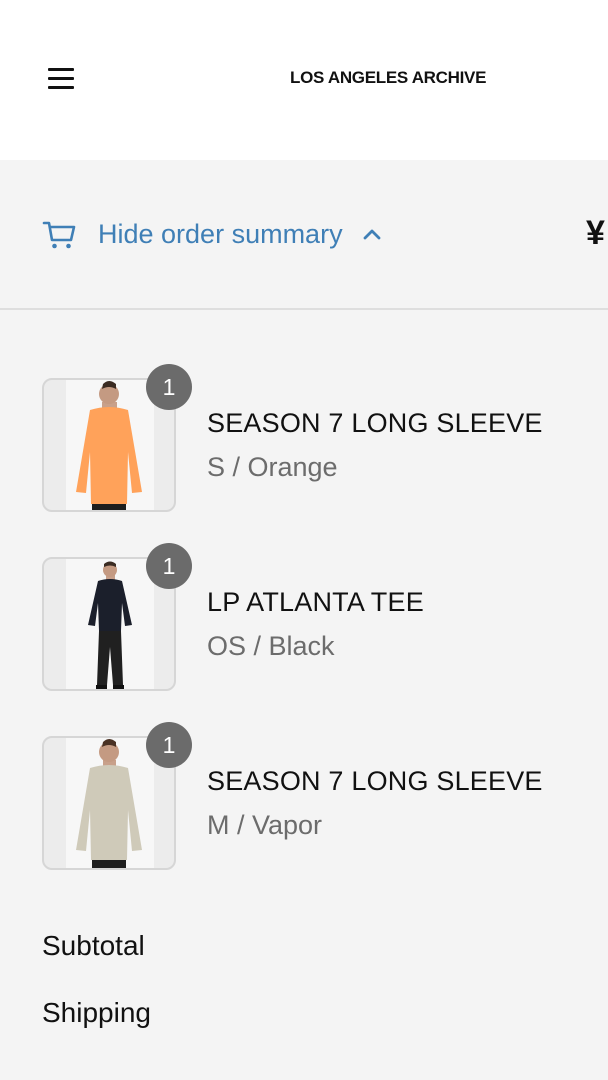  I want to click on item-variant: OS / Black, so click(271, 646).